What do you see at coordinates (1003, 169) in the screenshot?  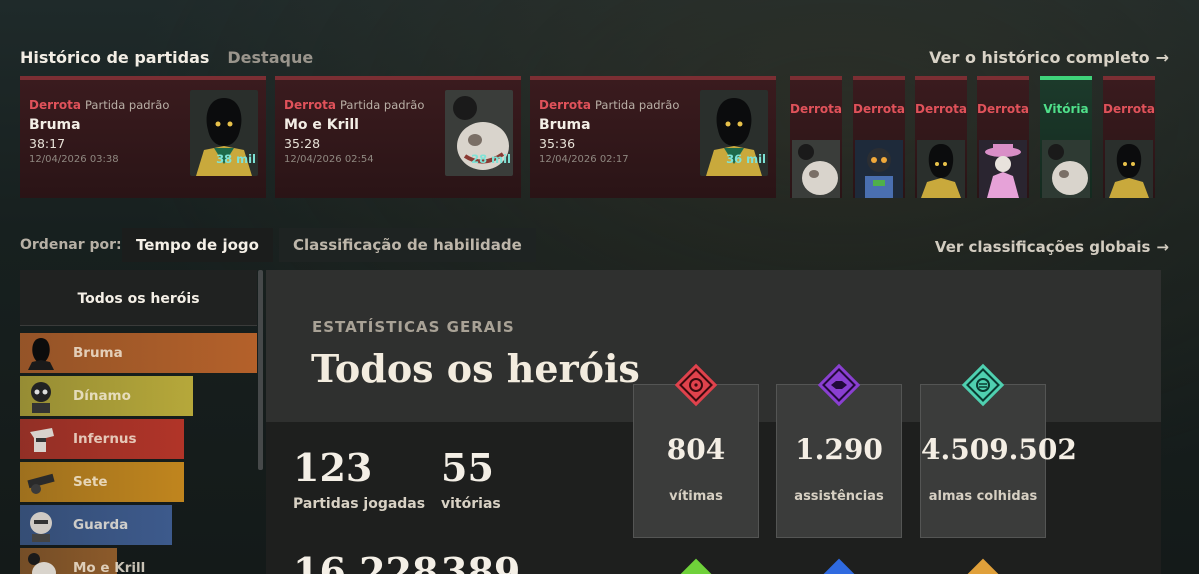 I see `hero-portrait-pink-hat` at bounding box center [1003, 169].